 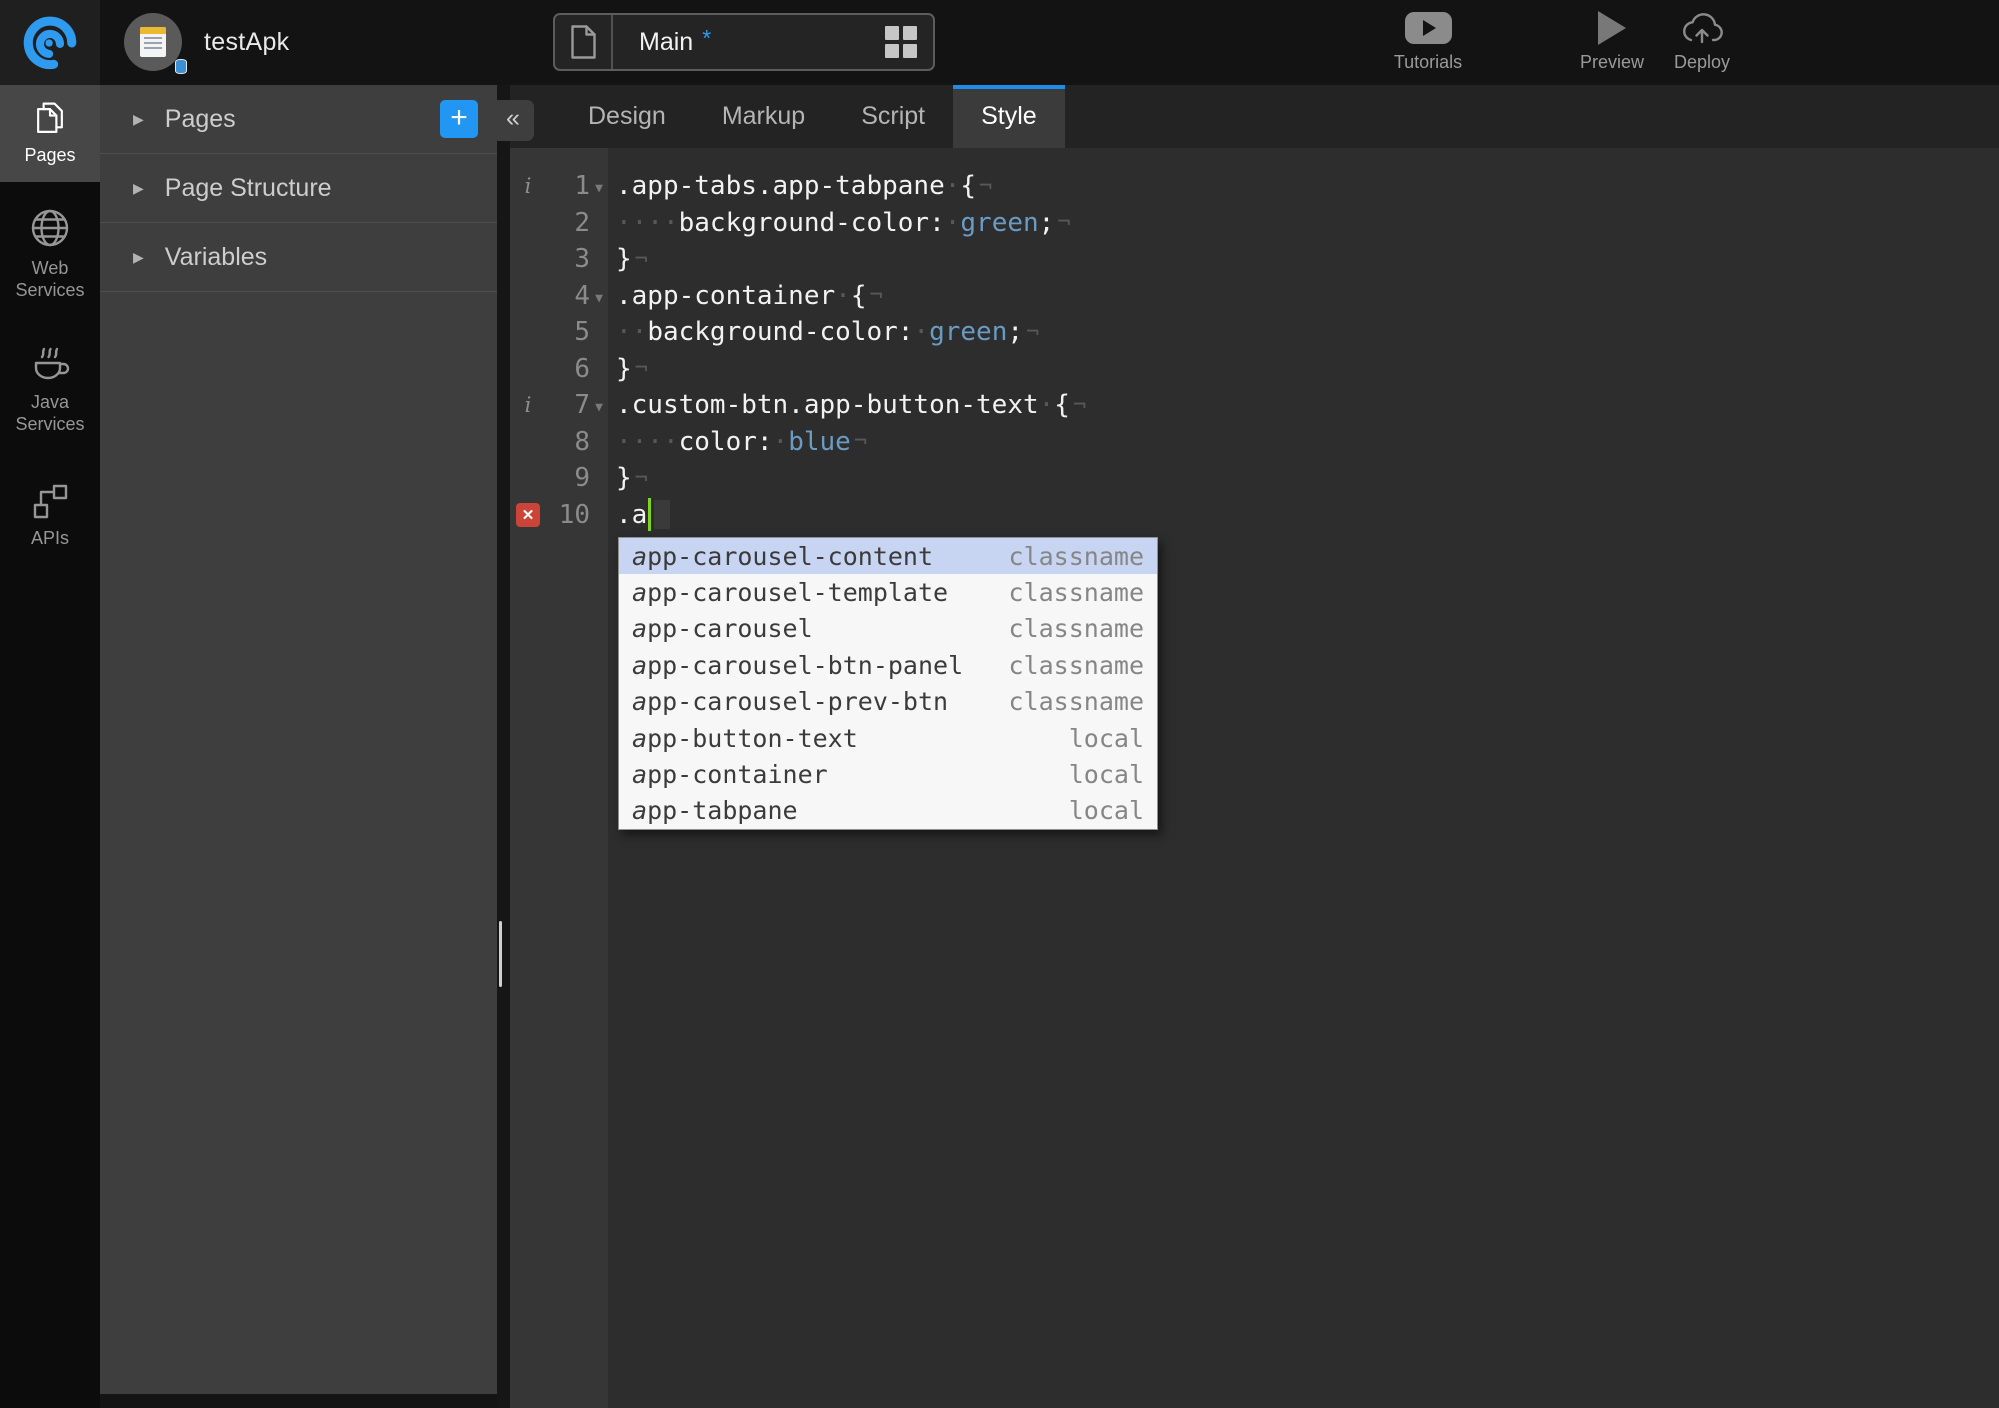 I want to click on code-line: 3 } ¬, so click(x=1254, y=259).